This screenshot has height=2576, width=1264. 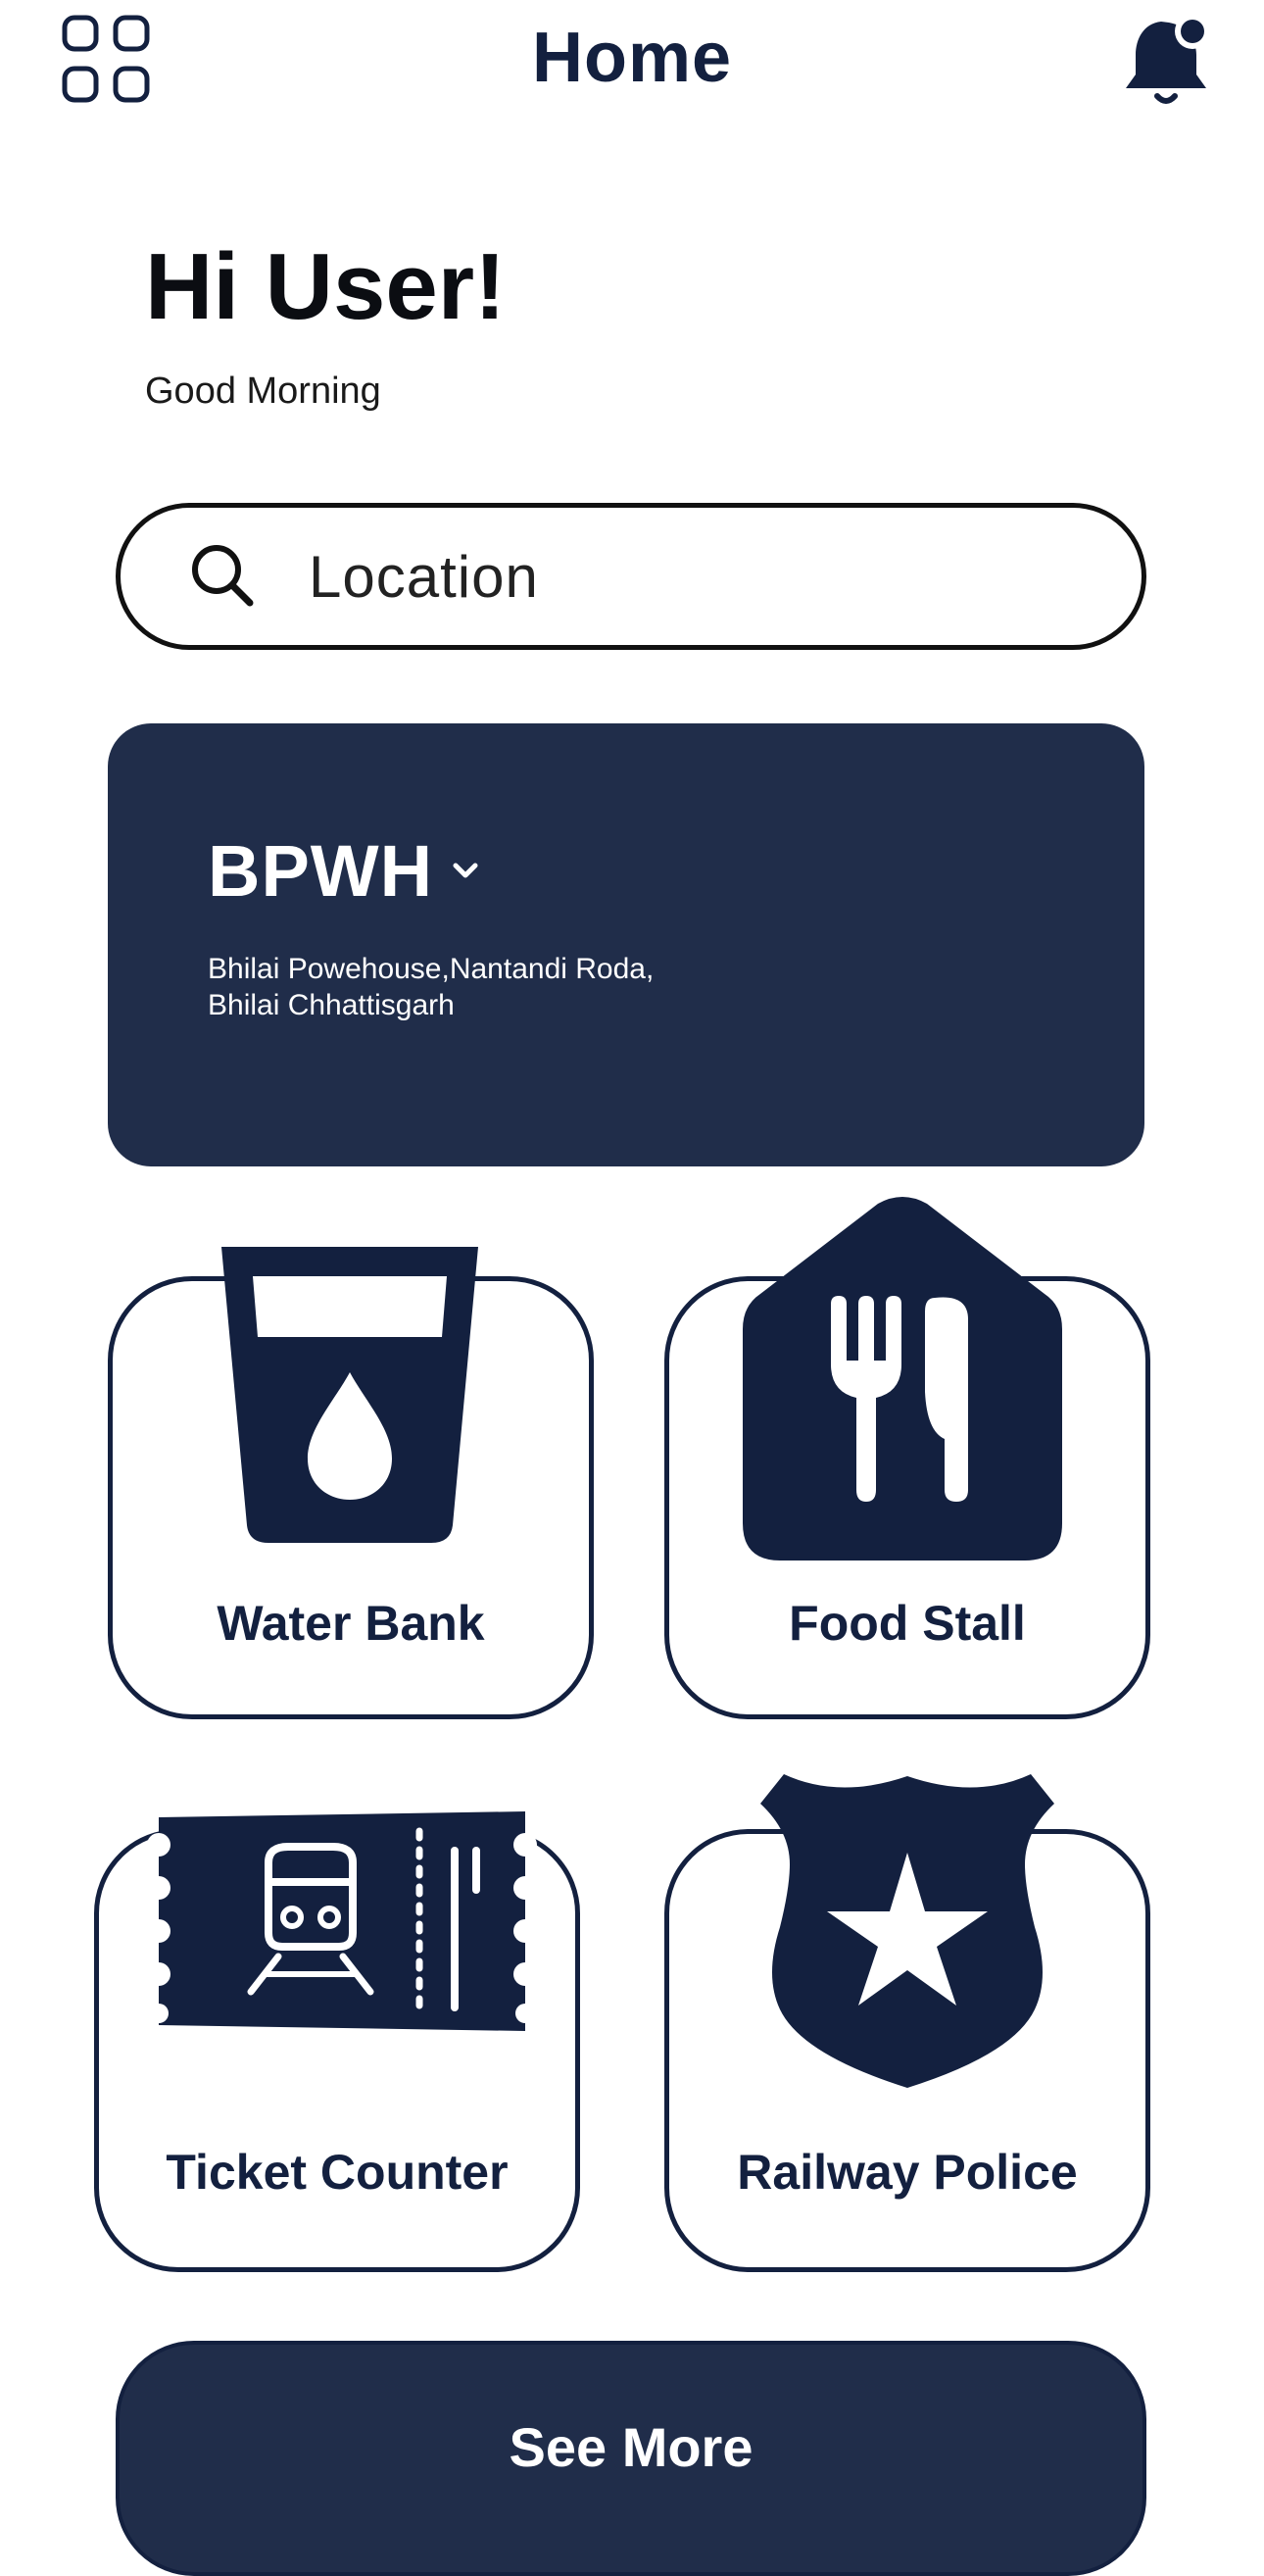 I want to click on greeting-subtitle: Good Morning, so click(x=263, y=391).